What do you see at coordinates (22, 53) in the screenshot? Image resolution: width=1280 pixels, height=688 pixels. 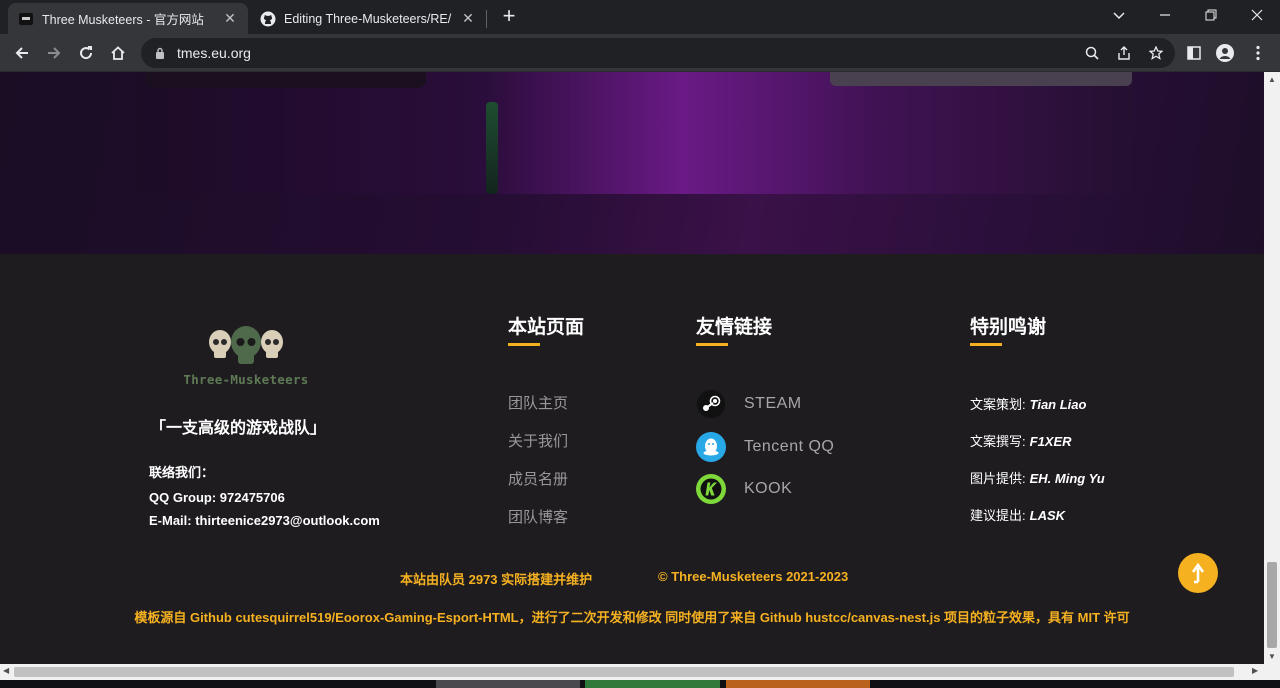 I see `back-arrow-icon` at bounding box center [22, 53].